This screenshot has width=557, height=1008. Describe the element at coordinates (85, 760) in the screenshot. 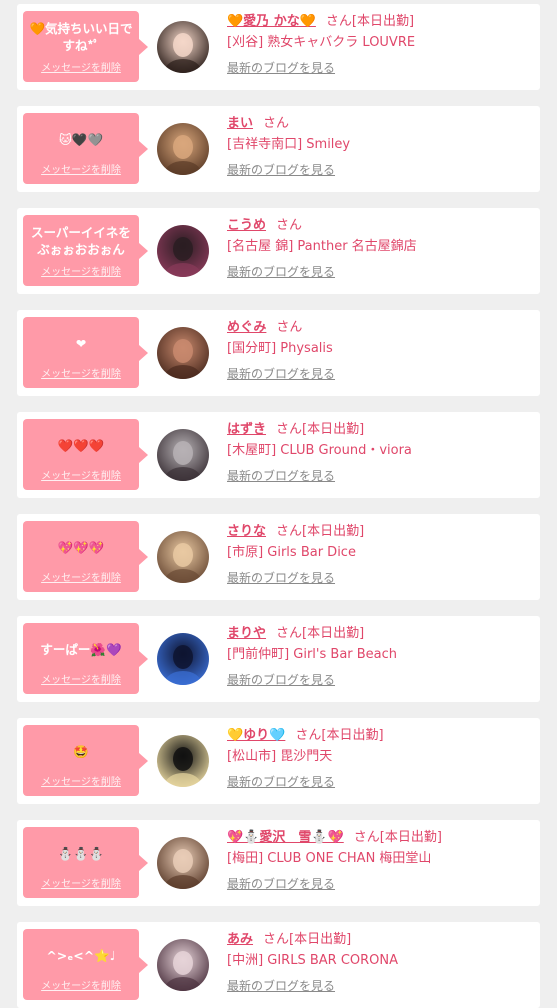

I see `message-bubble: 🤩 メッセージを削除` at that location.